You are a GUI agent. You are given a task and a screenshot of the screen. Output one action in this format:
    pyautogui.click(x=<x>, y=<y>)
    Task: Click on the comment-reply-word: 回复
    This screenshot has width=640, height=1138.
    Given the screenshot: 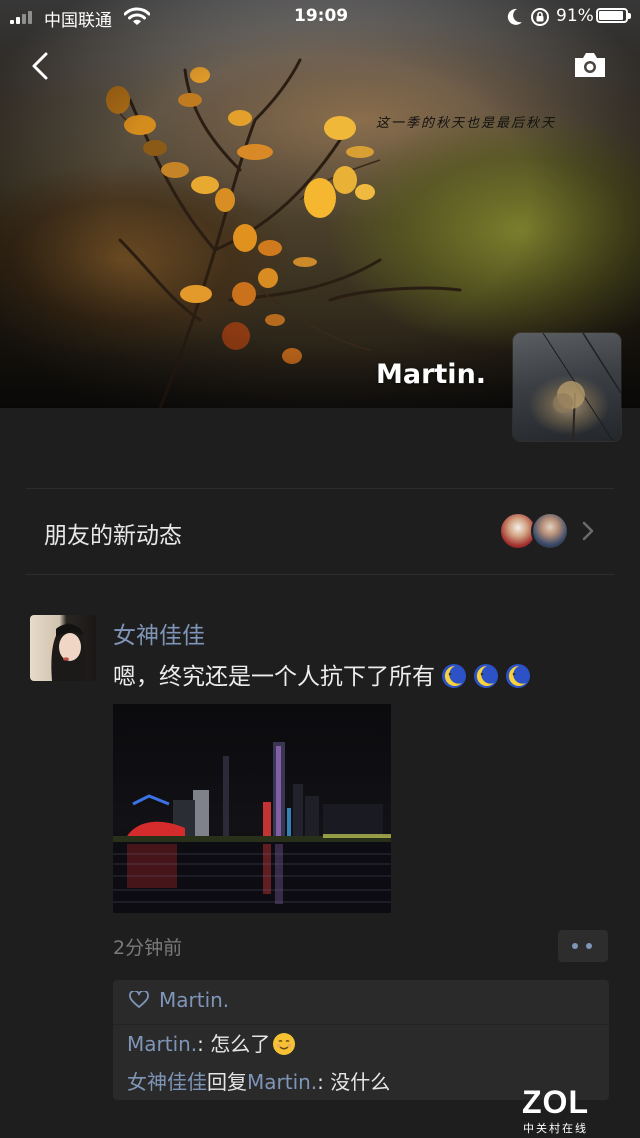 What is the action you would take?
    pyautogui.click(x=227, y=1082)
    